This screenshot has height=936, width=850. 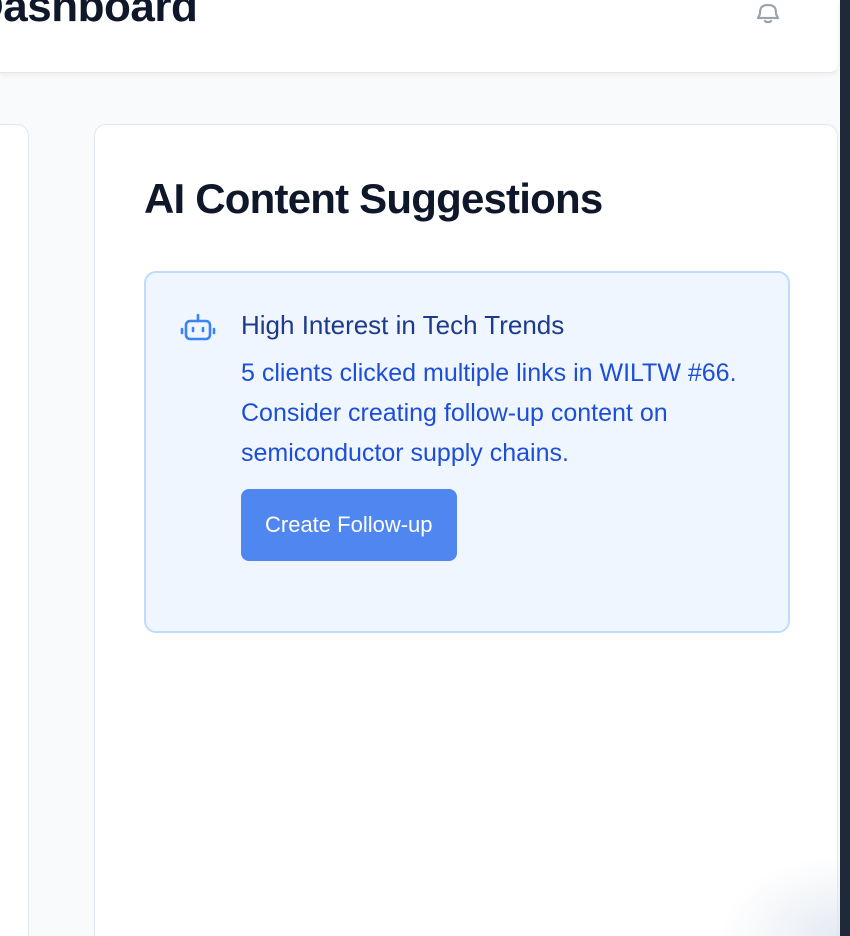 What do you see at coordinates (349, 525) in the screenshot?
I see `create-follow-up-button: Create Follow-up` at bounding box center [349, 525].